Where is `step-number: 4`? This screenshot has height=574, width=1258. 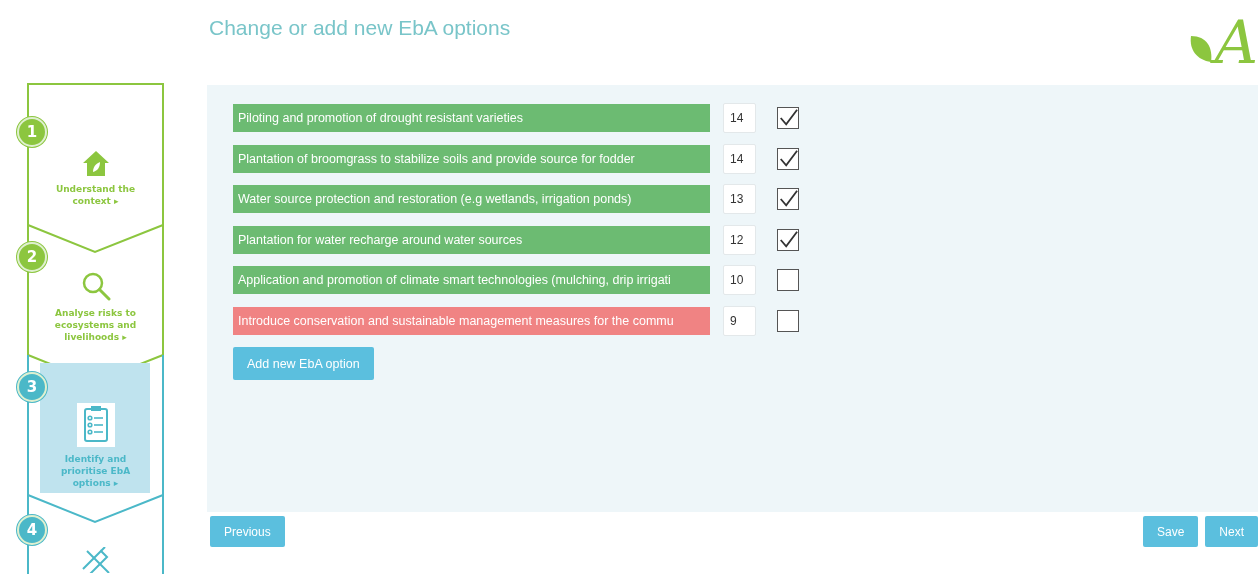 step-number: 4 is located at coordinates (32, 530).